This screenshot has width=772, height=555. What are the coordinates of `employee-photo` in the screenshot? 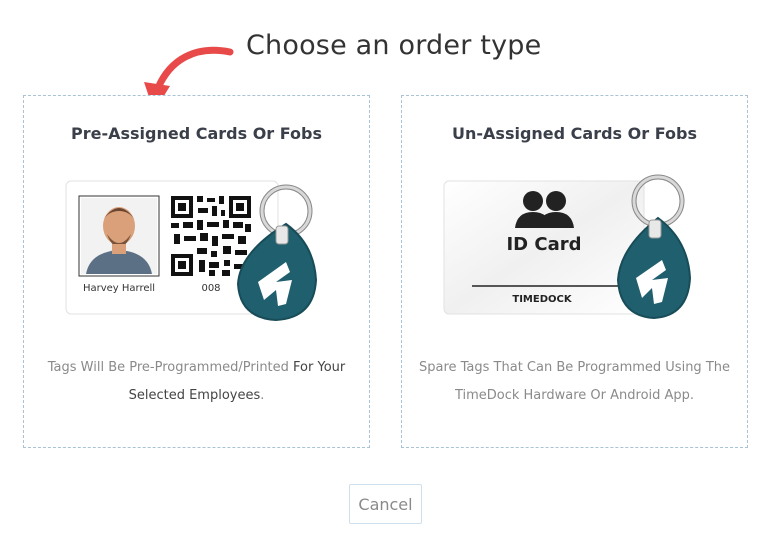 It's located at (119, 236).